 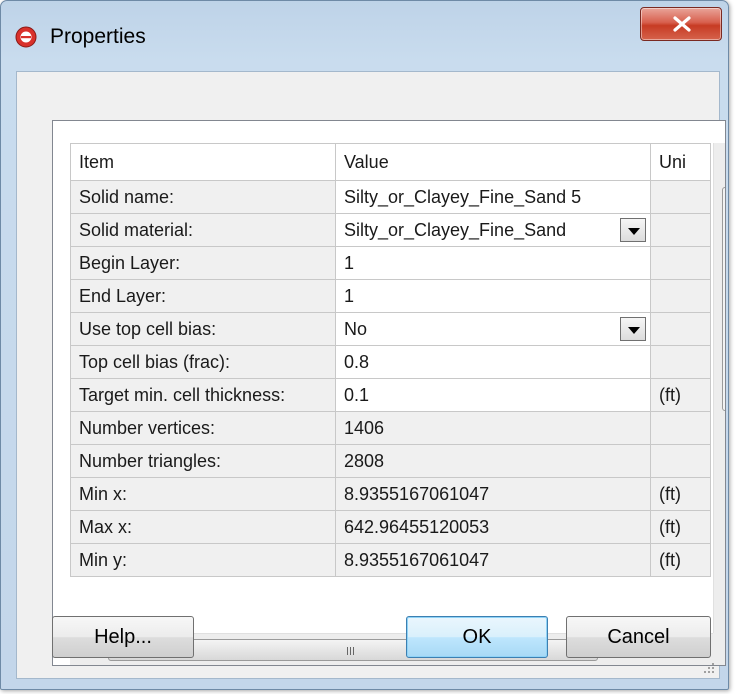 I want to click on resize-grip-icon, so click(x=709, y=668).